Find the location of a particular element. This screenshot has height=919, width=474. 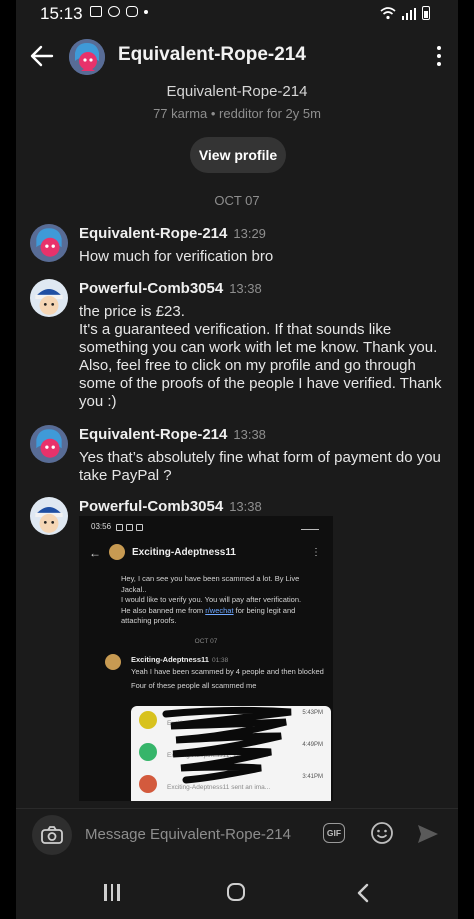

attachment-author-avatar is located at coordinates (113, 662).